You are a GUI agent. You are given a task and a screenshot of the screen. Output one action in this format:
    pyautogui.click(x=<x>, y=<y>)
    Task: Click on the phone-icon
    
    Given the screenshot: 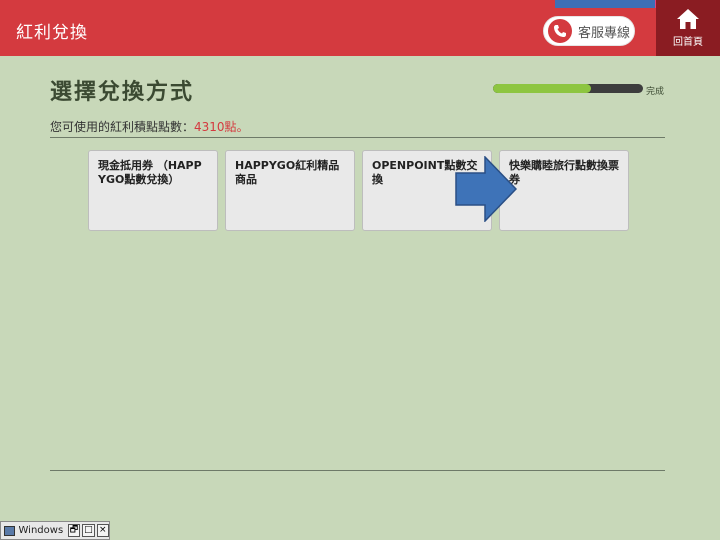 What is the action you would take?
    pyautogui.click(x=560, y=31)
    